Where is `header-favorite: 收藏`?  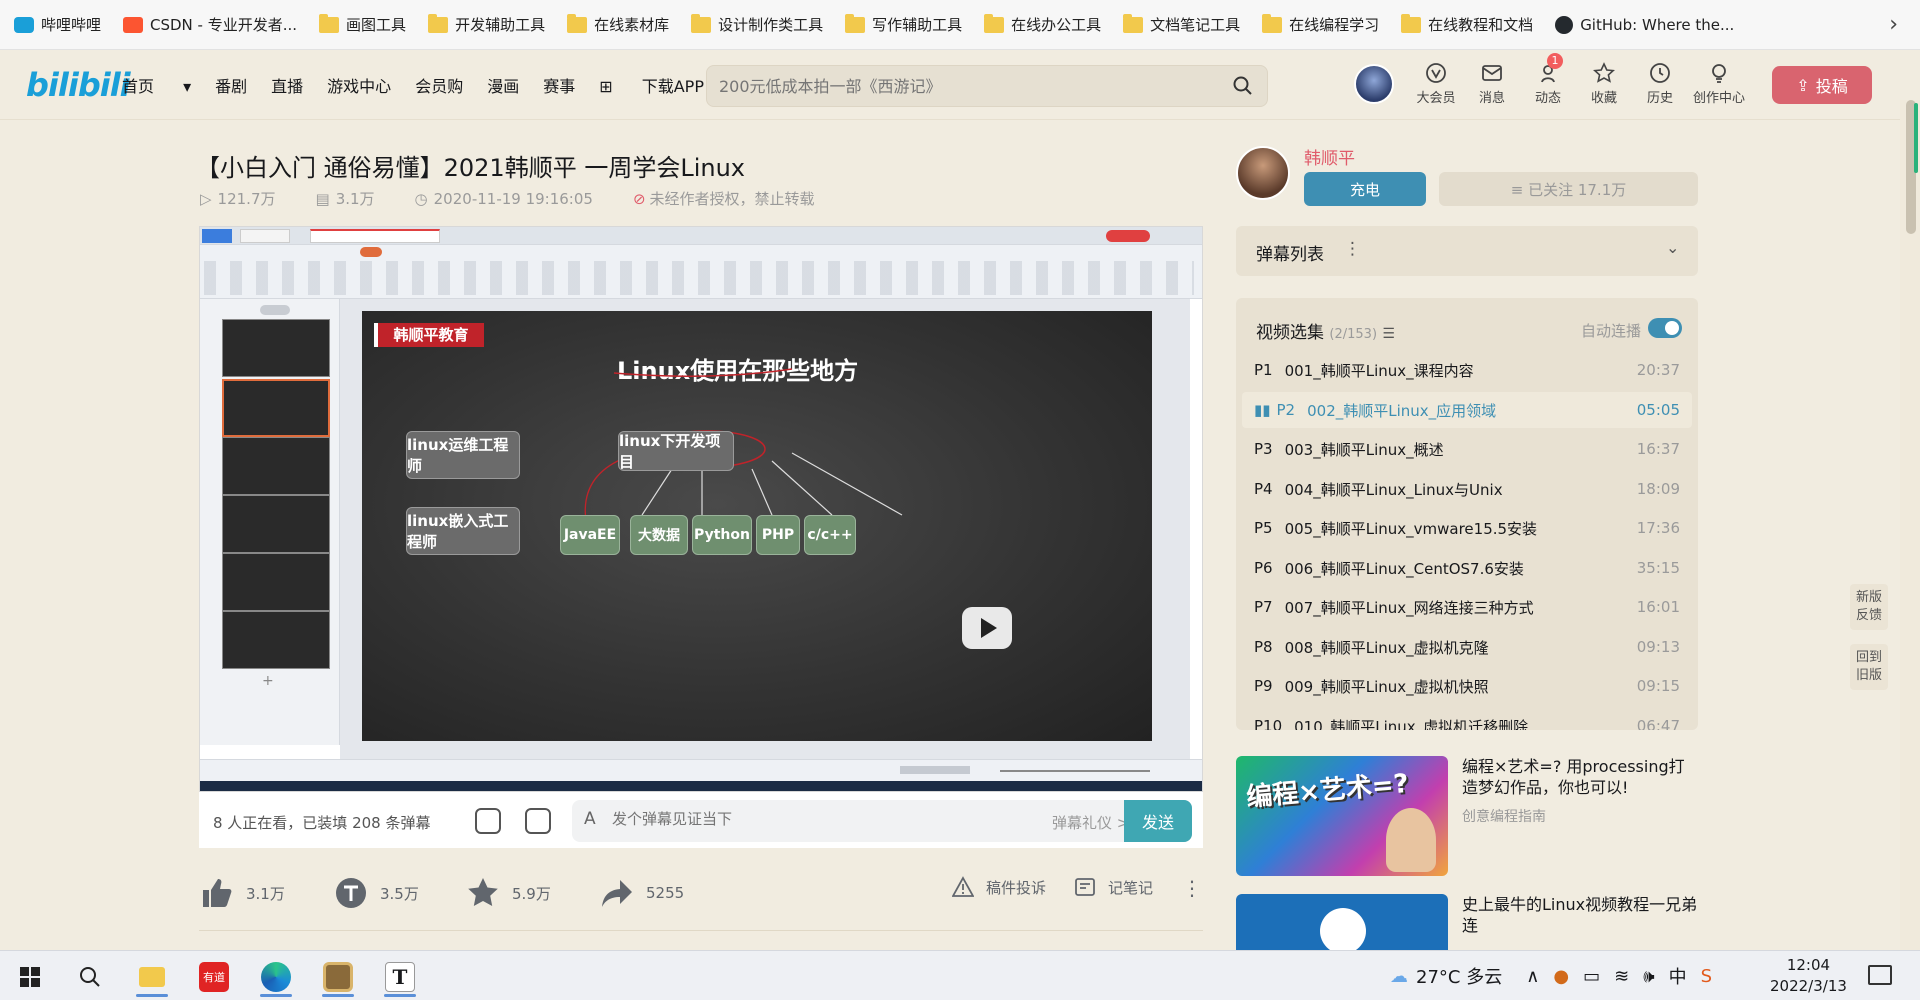 header-favorite: 收藏 is located at coordinates (1604, 84).